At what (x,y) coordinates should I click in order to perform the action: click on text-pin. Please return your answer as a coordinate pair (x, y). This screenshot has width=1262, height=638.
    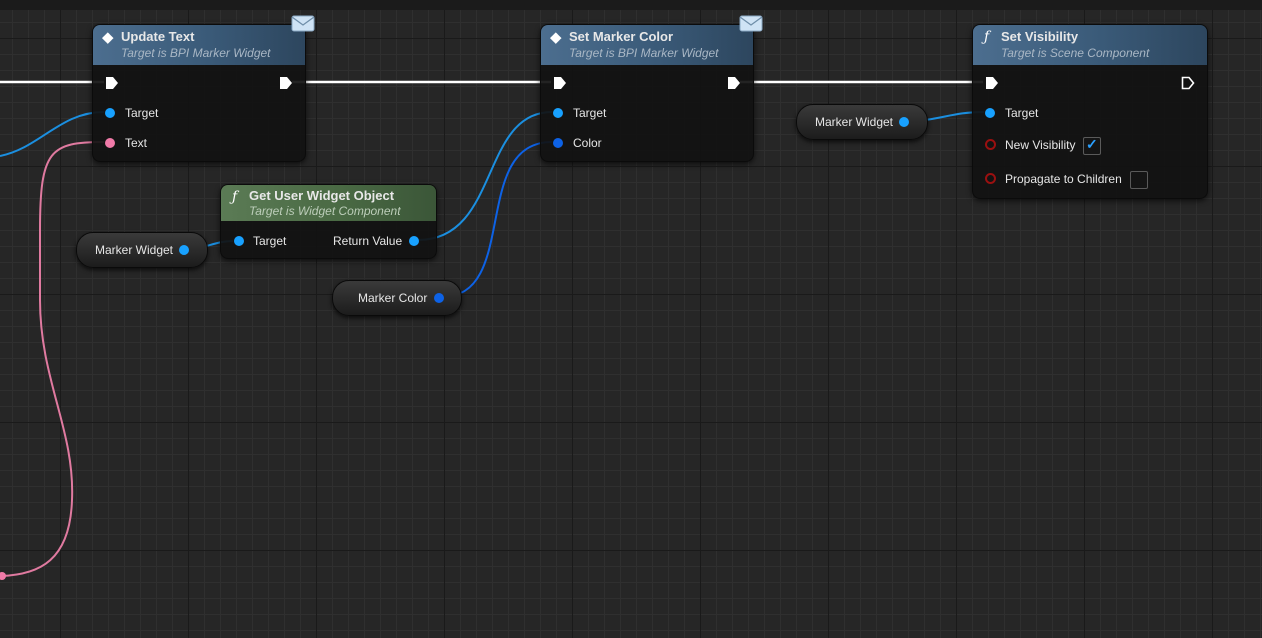
    Looking at the image, I should click on (110, 143).